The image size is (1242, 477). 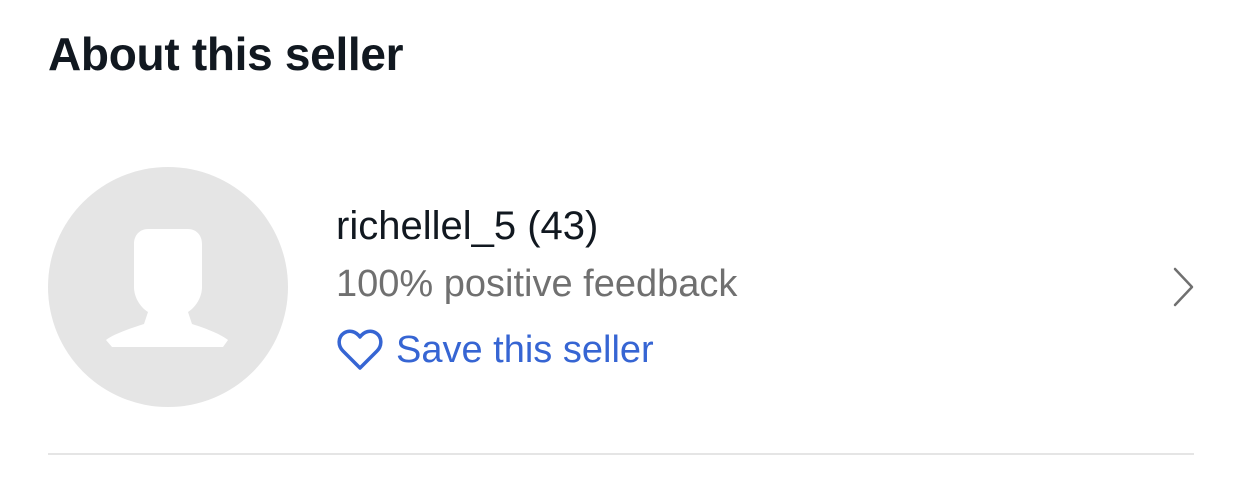 What do you see at coordinates (621, 454) in the screenshot?
I see `section-divider` at bounding box center [621, 454].